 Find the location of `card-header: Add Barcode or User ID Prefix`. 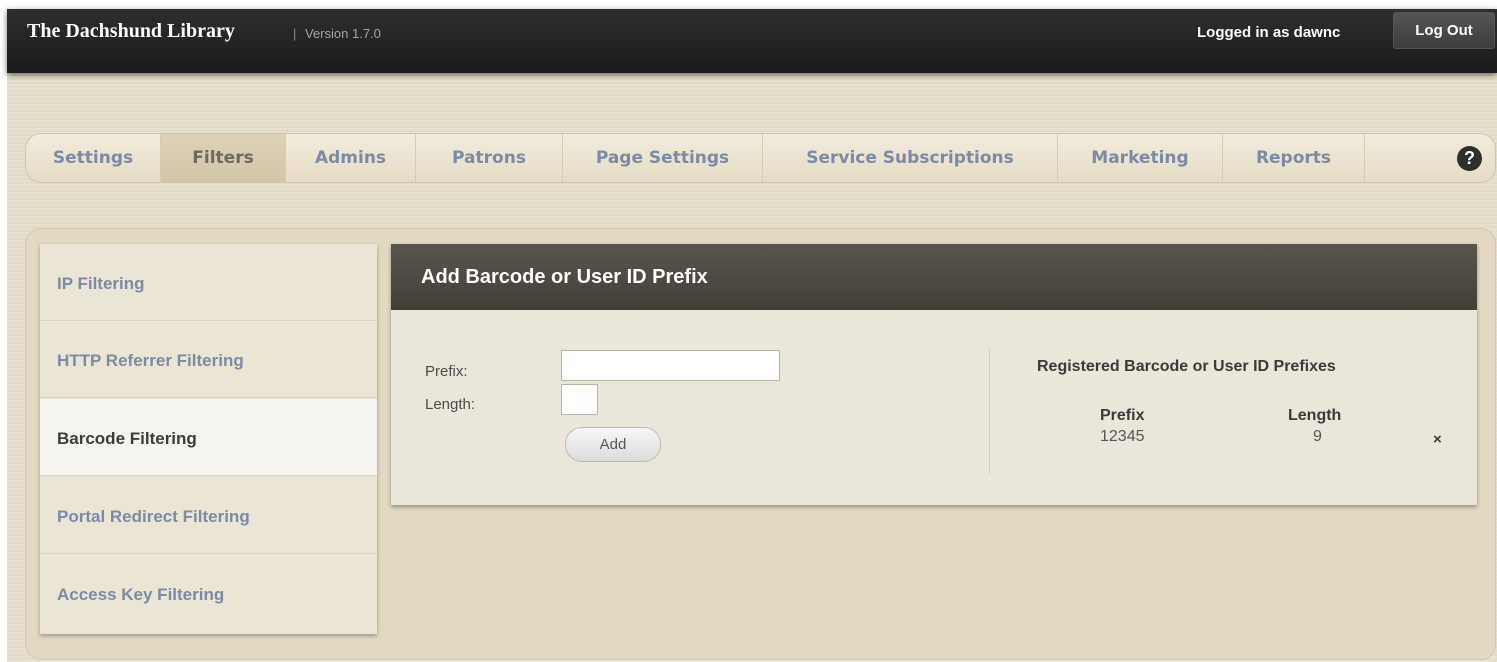

card-header: Add Barcode or User ID Prefix is located at coordinates (934, 277).